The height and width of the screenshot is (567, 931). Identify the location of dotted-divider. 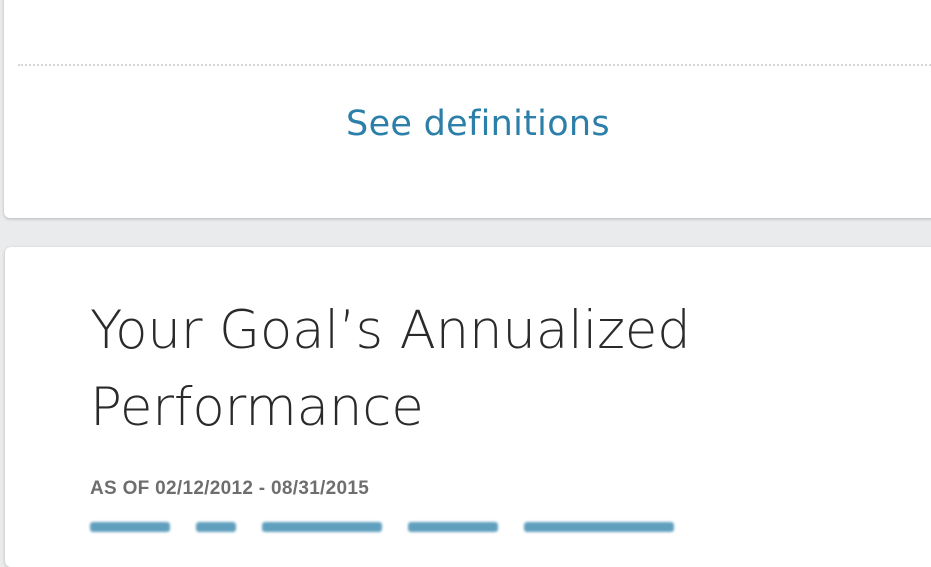
(474, 65).